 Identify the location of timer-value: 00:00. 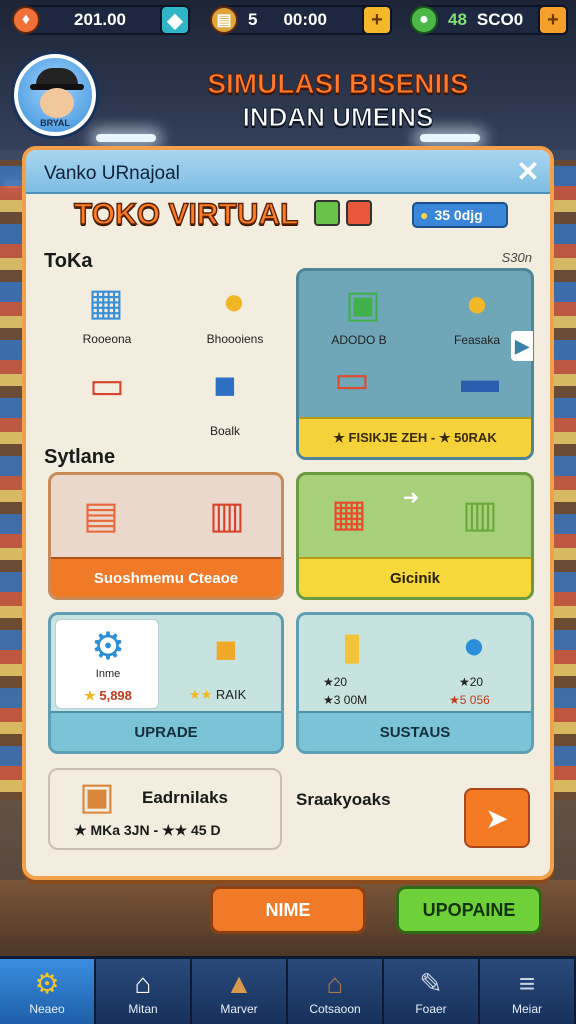
(305, 19).